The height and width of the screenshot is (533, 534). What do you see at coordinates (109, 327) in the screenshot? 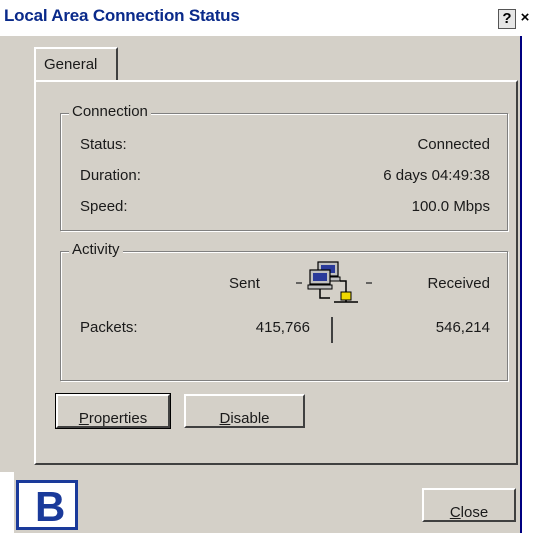
I see `packets-label: Packets:` at bounding box center [109, 327].